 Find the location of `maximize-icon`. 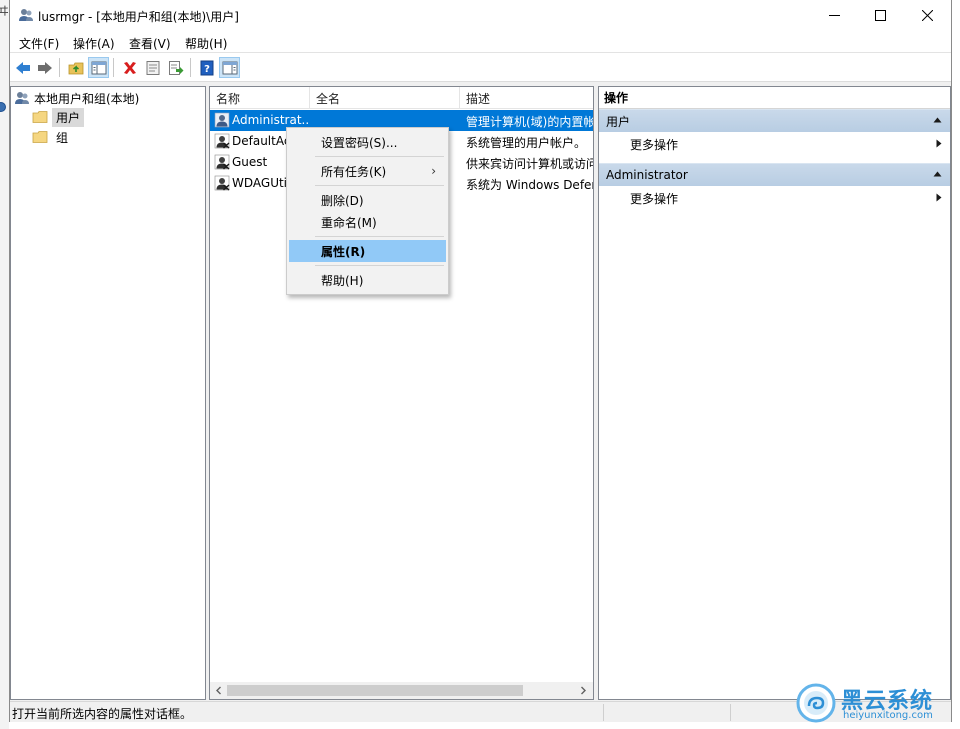

maximize-icon is located at coordinates (880, 15).